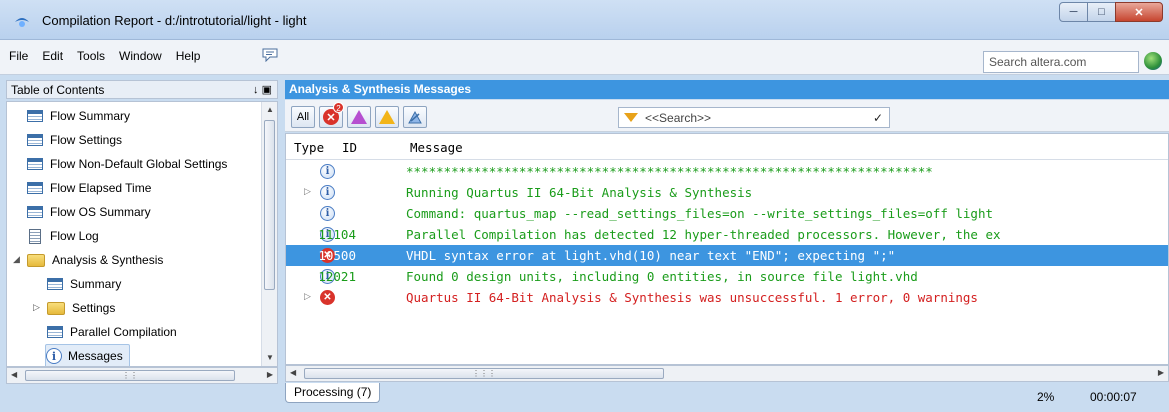  Describe the element at coordinates (1073, 12) in the screenshot. I see `minimize-button: ─` at that location.